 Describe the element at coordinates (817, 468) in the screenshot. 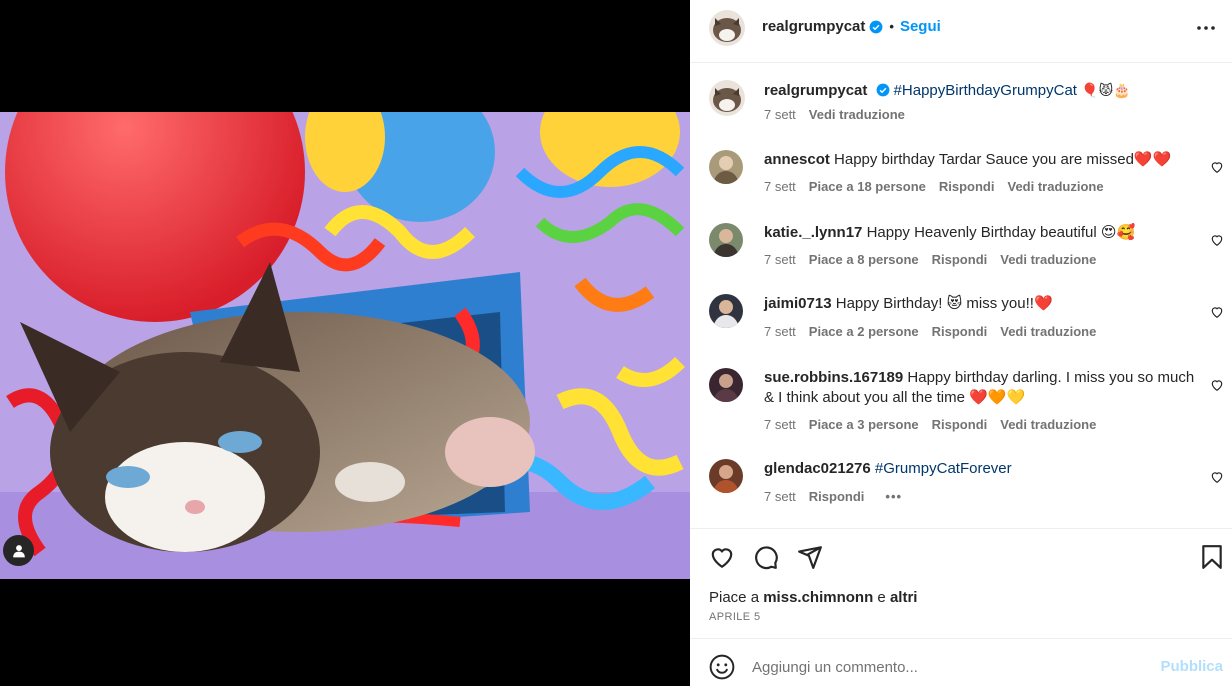

I see `comment-username: glendac021276` at that location.